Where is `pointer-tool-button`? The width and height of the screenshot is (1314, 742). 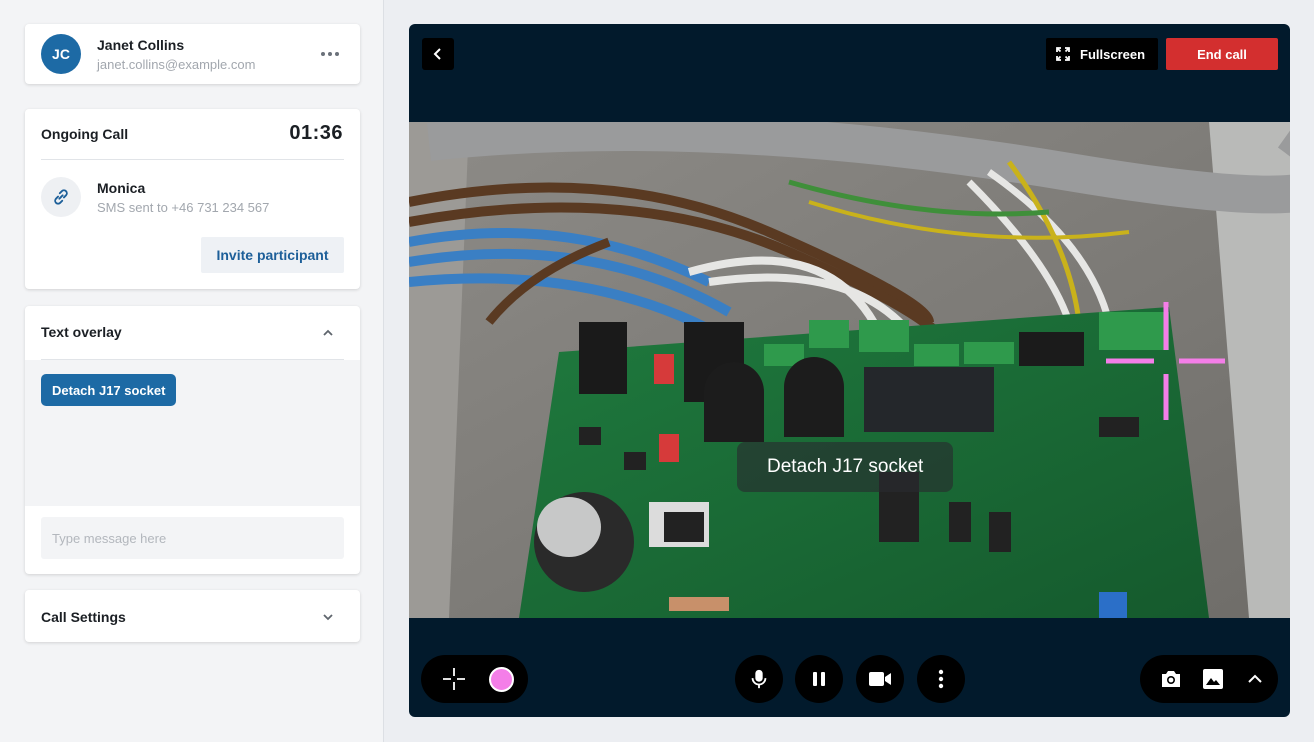 pointer-tool-button is located at coordinates (454, 679).